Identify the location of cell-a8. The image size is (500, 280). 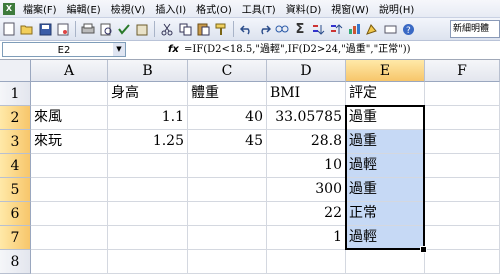
(69, 262).